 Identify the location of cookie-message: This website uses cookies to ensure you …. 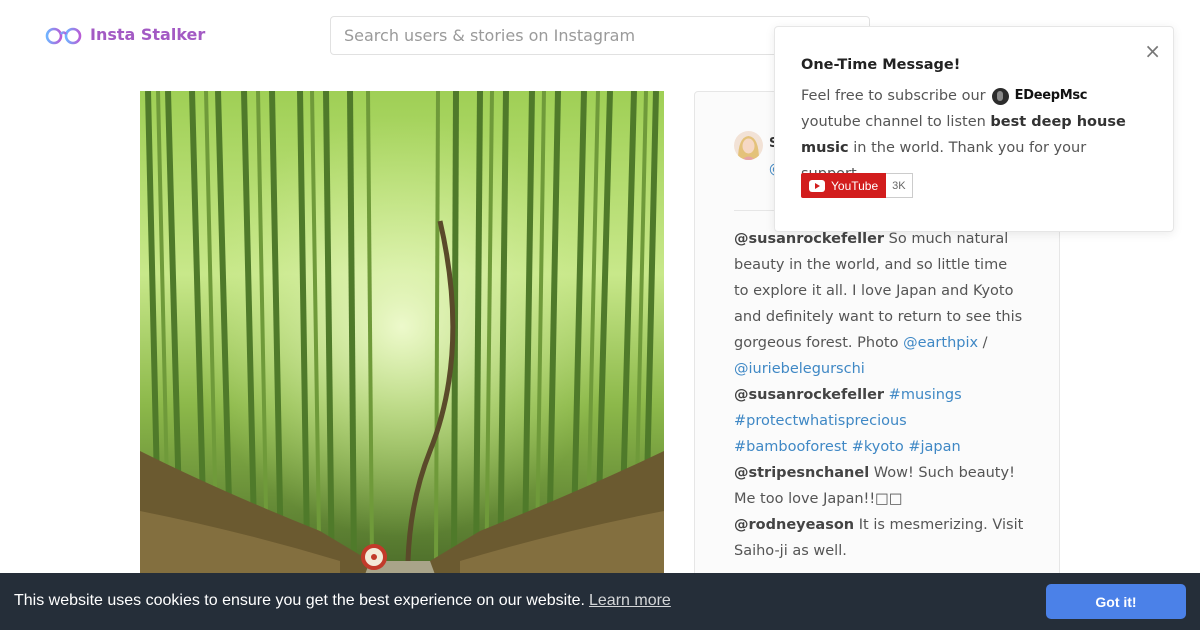
(342, 601).